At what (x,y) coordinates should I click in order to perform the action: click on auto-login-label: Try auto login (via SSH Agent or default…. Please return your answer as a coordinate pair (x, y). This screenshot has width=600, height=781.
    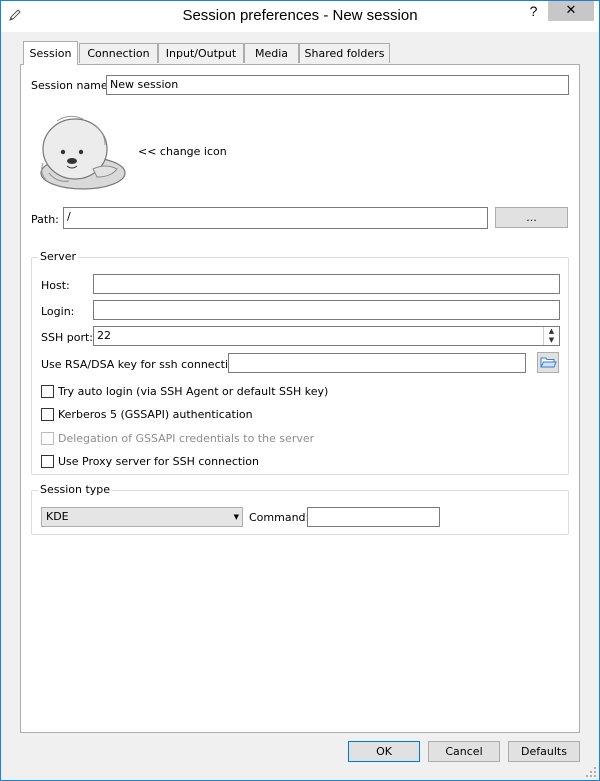
    Looking at the image, I should click on (193, 391).